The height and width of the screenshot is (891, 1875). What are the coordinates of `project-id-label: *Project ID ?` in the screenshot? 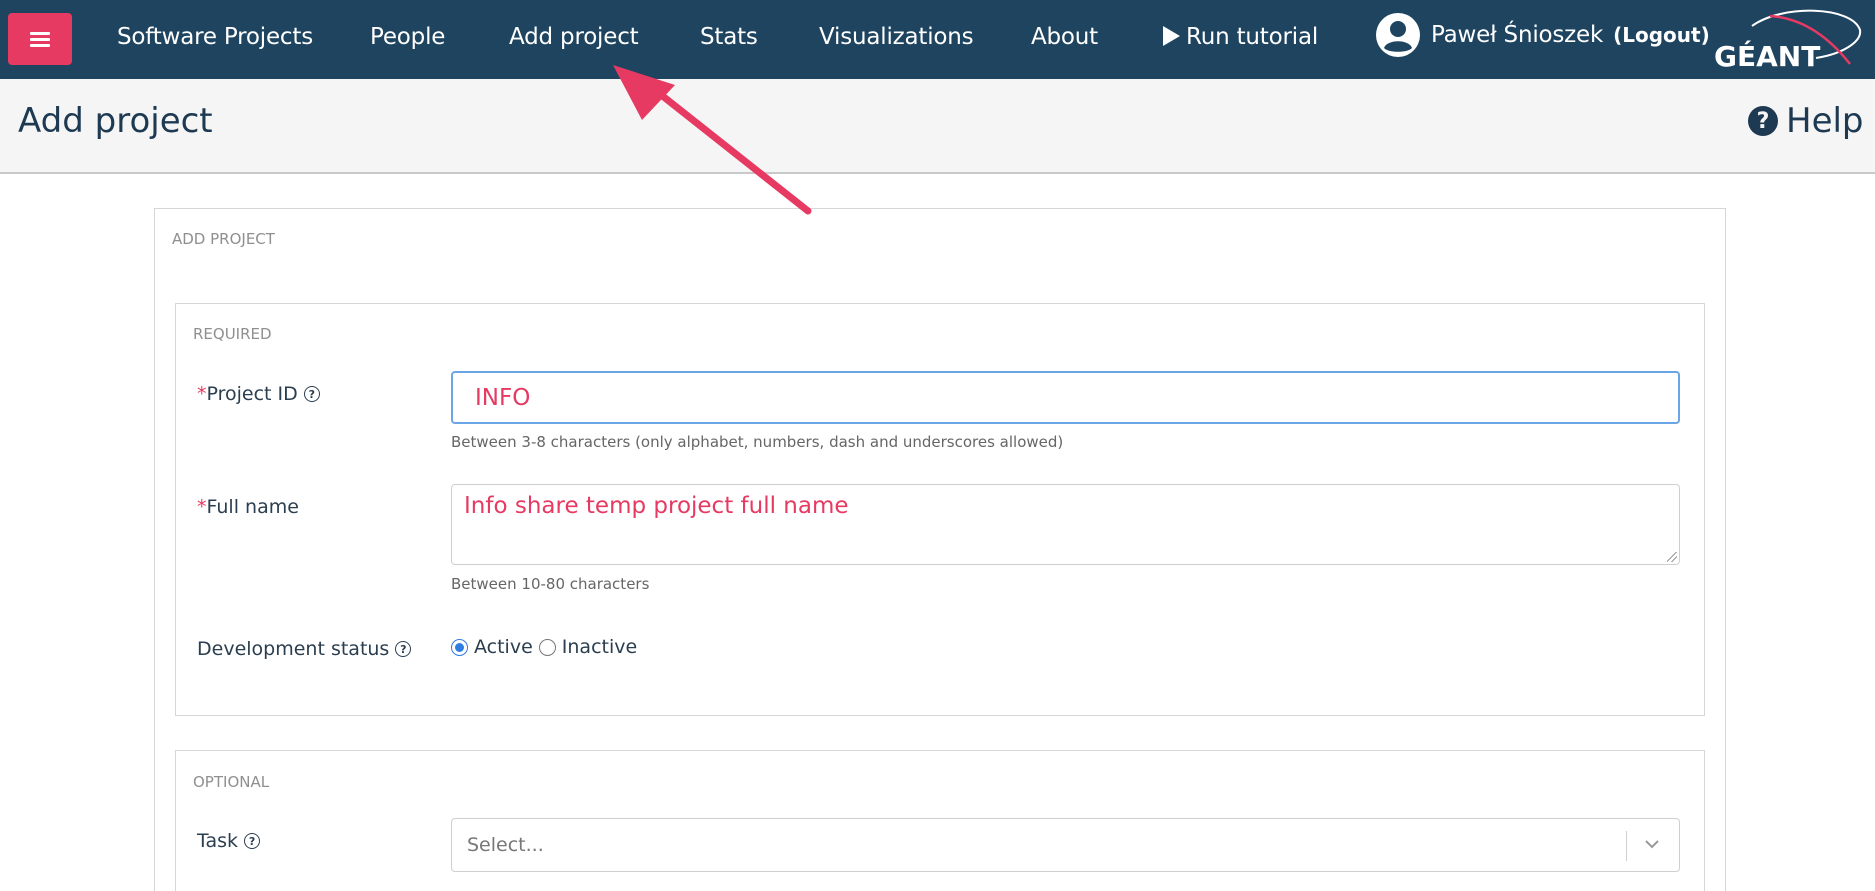 It's located at (258, 394).